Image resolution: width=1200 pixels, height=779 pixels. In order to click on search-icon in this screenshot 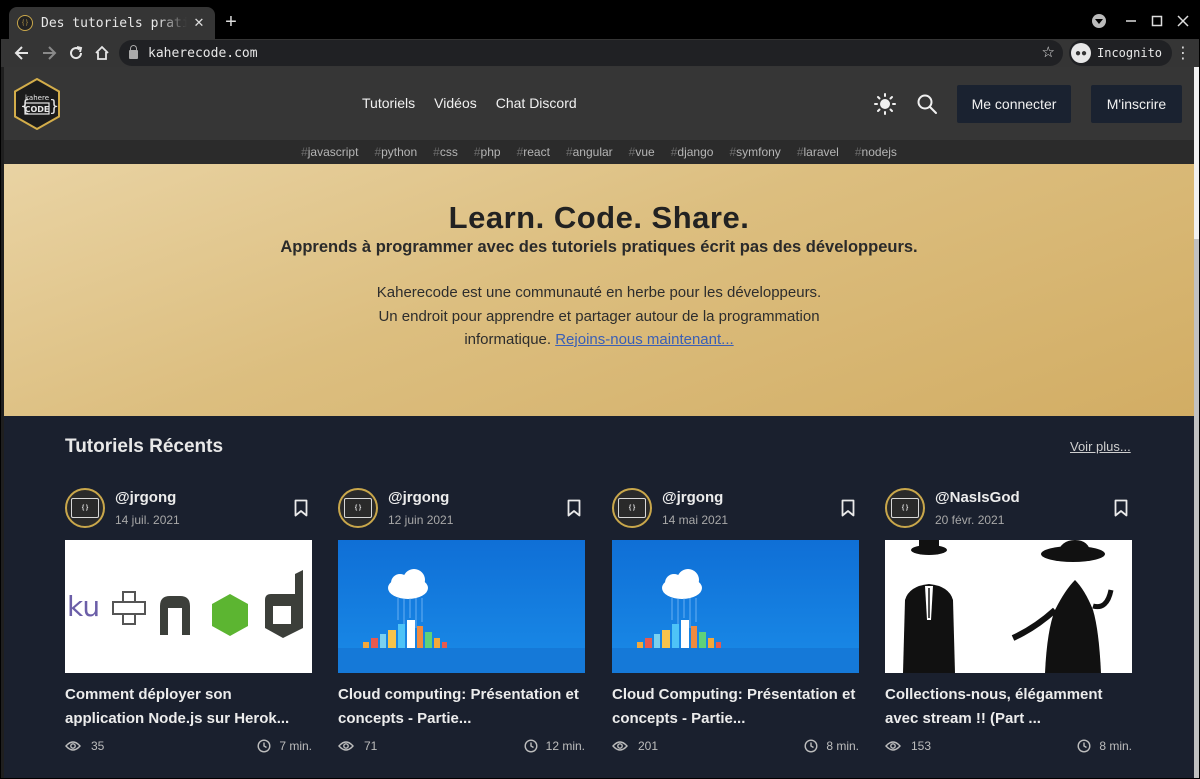, I will do `click(927, 104)`.